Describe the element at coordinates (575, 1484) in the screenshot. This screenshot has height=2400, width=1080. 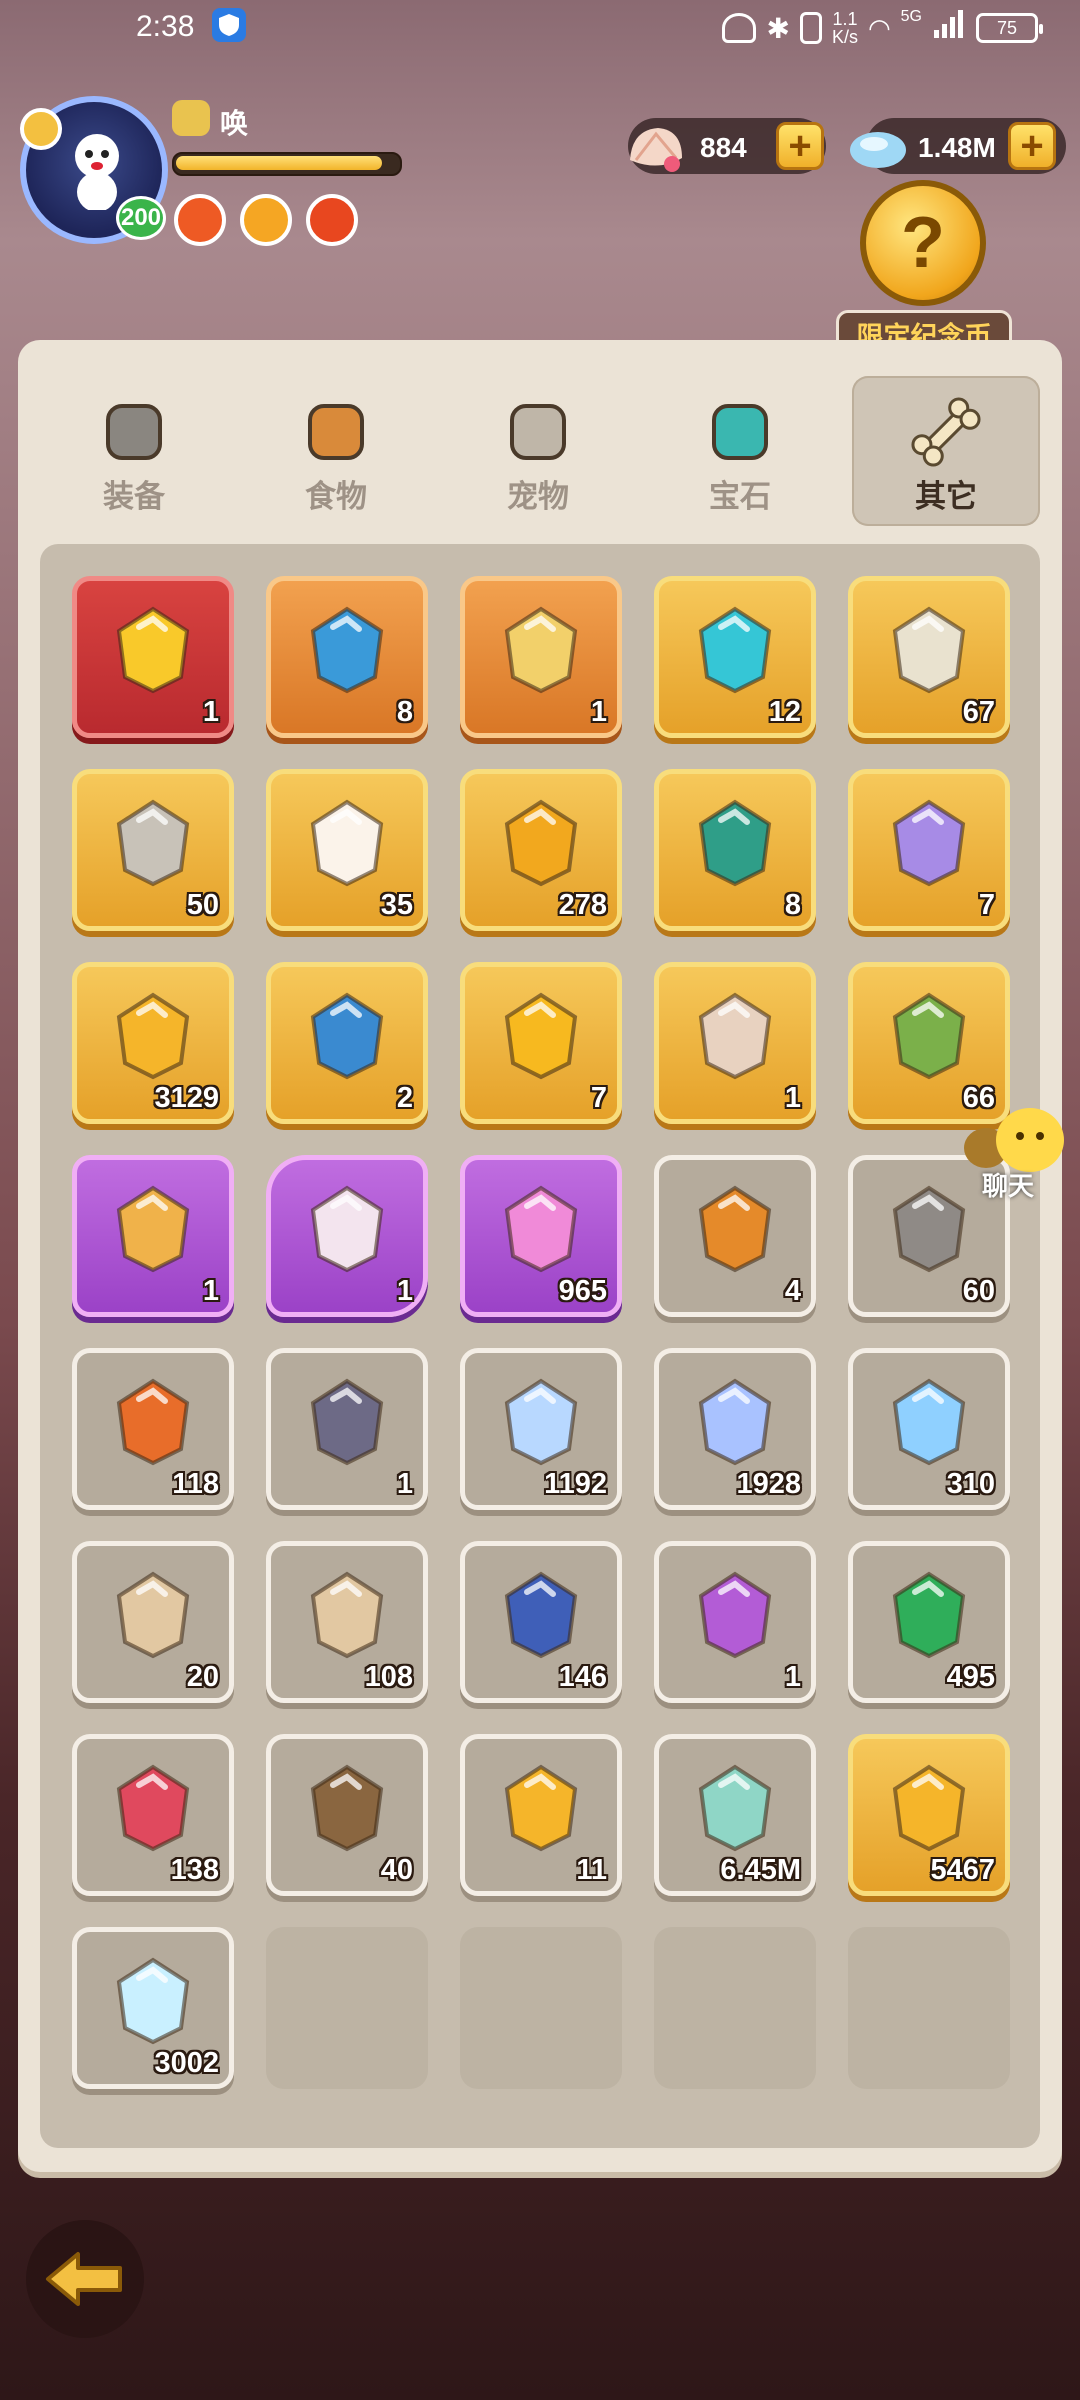
I see `item-count: 1192` at that location.